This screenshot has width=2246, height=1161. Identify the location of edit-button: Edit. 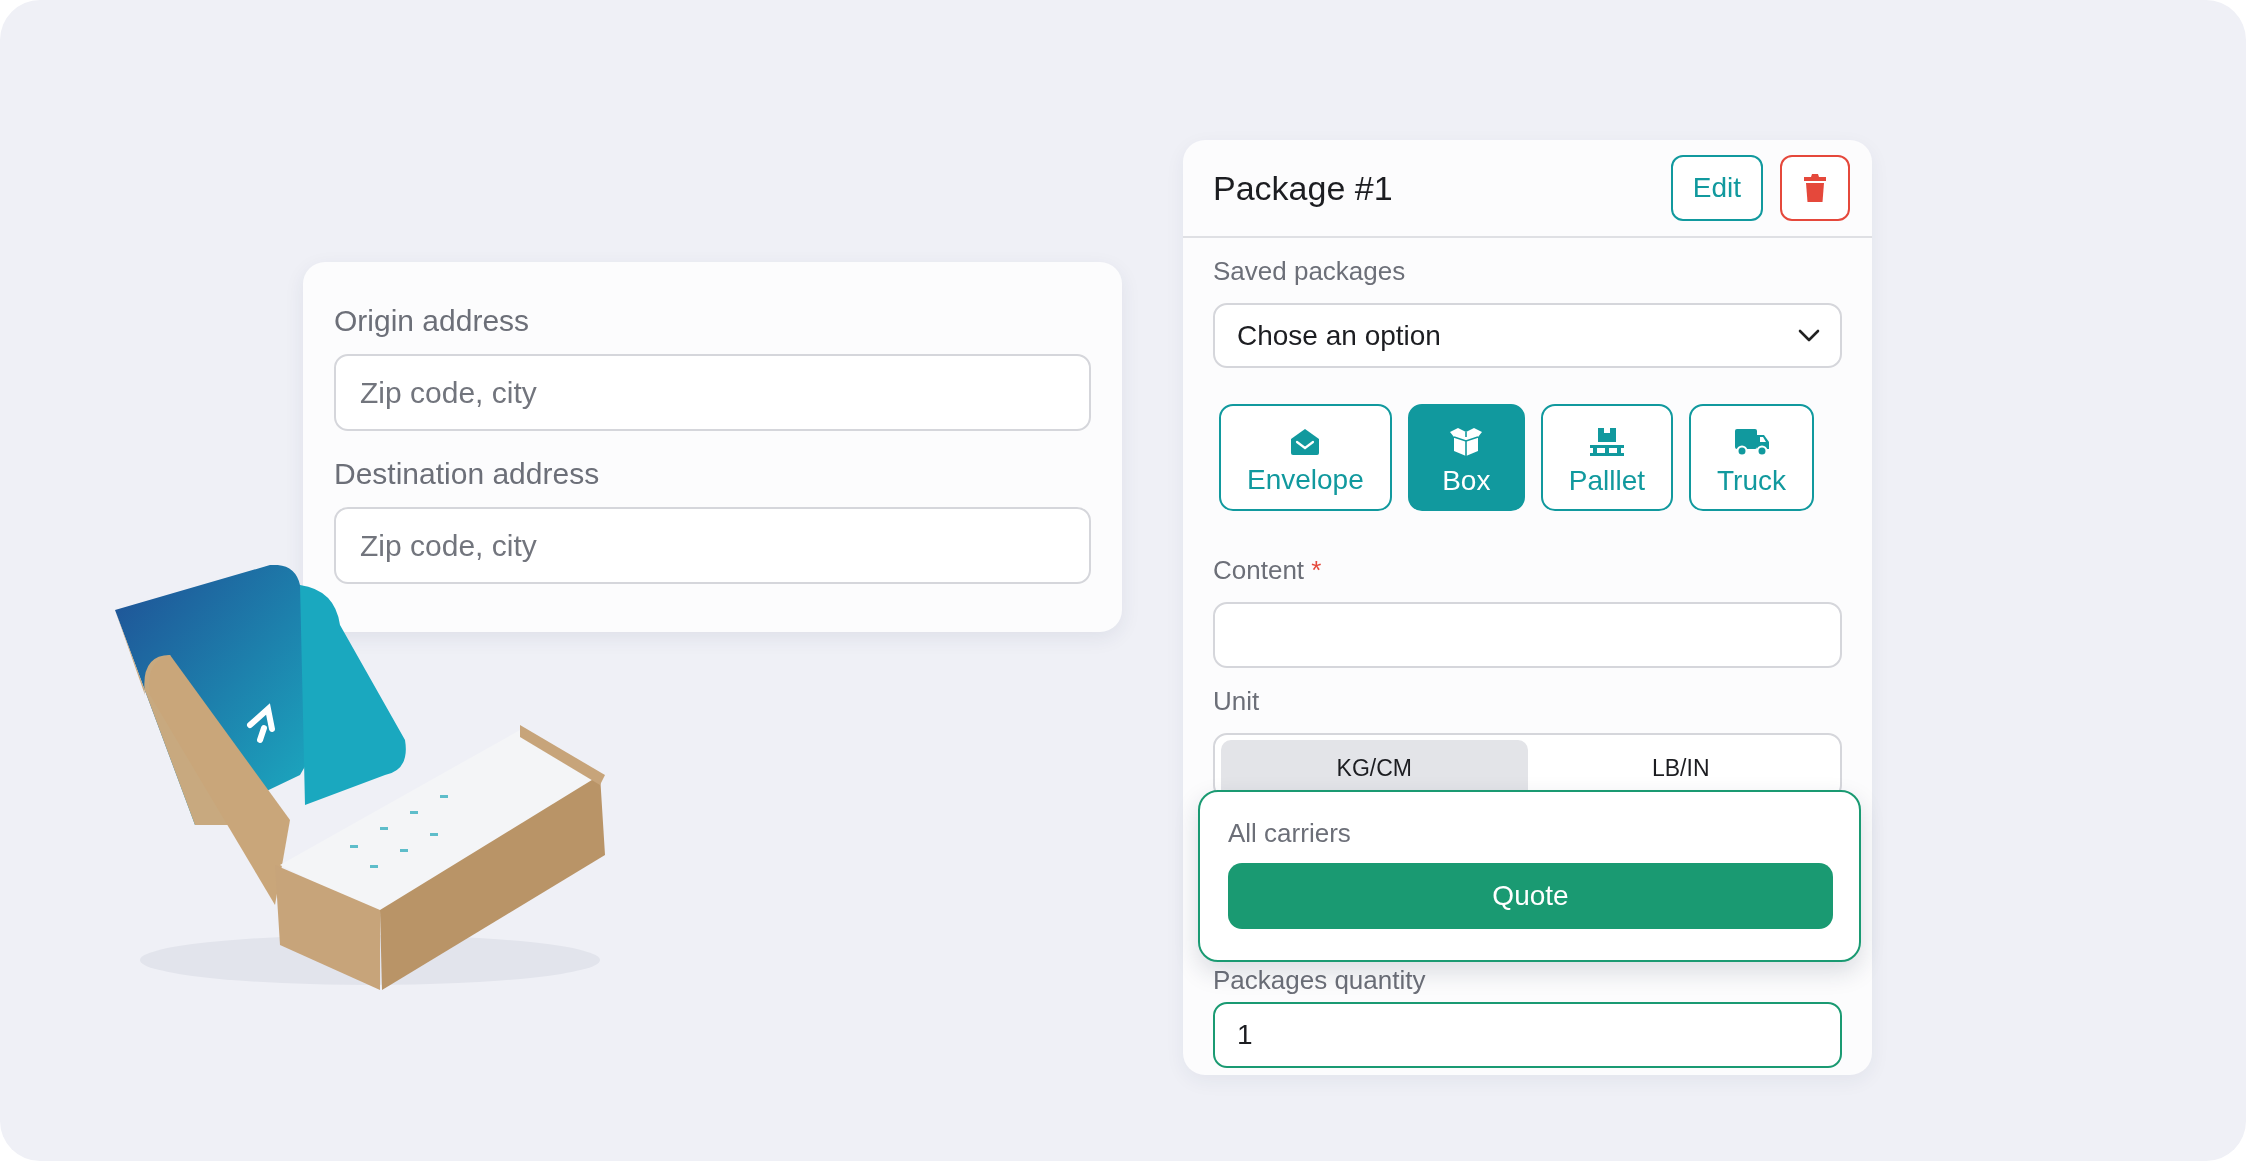
(1716, 188).